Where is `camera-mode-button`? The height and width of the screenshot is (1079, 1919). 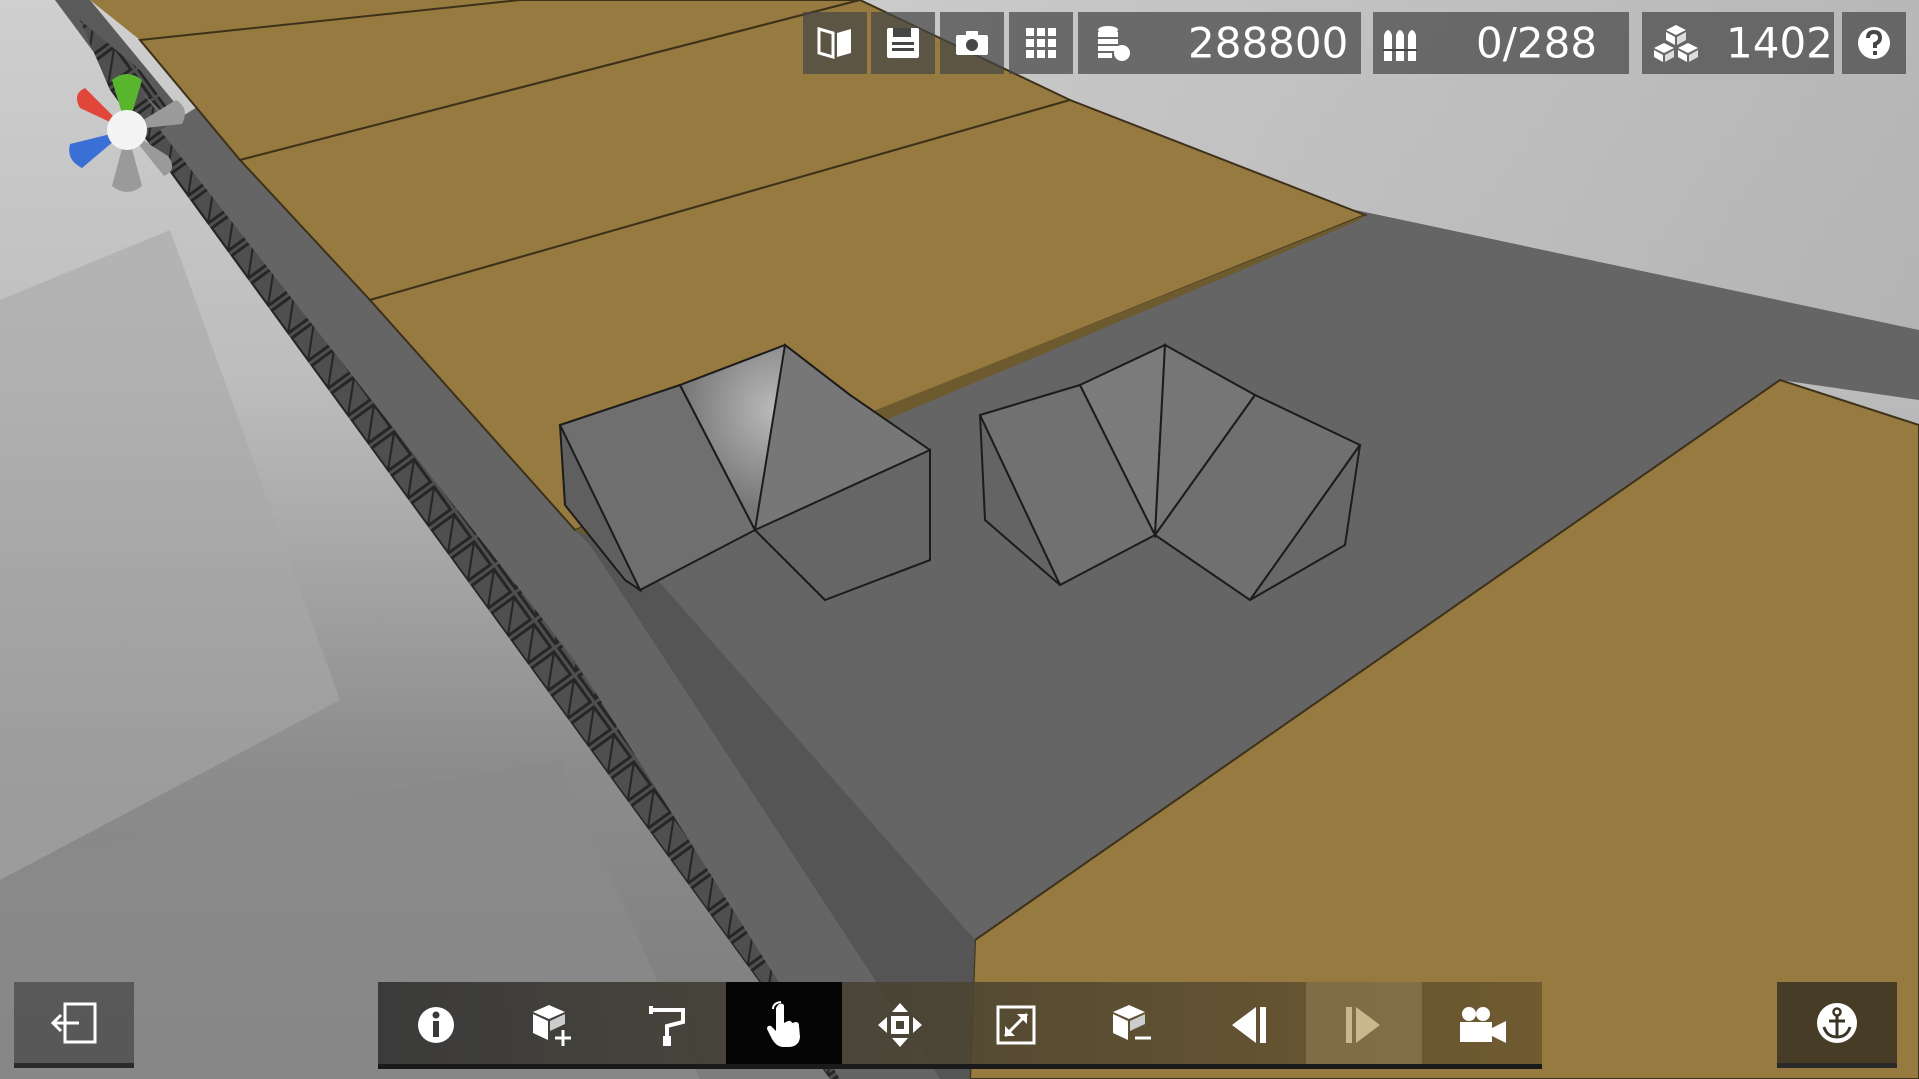
camera-mode-button is located at coordinates (1482, 1025).